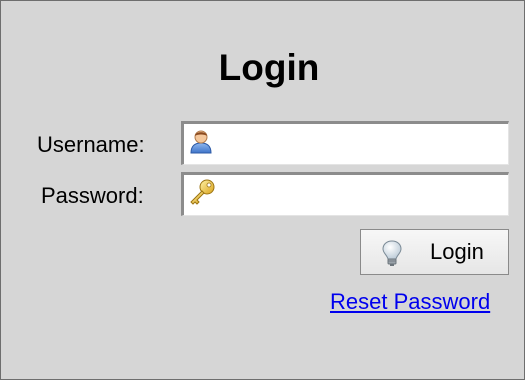 This screenshot has height=380, width=527. I want to click on username-label: Username:, so click(91, 144).